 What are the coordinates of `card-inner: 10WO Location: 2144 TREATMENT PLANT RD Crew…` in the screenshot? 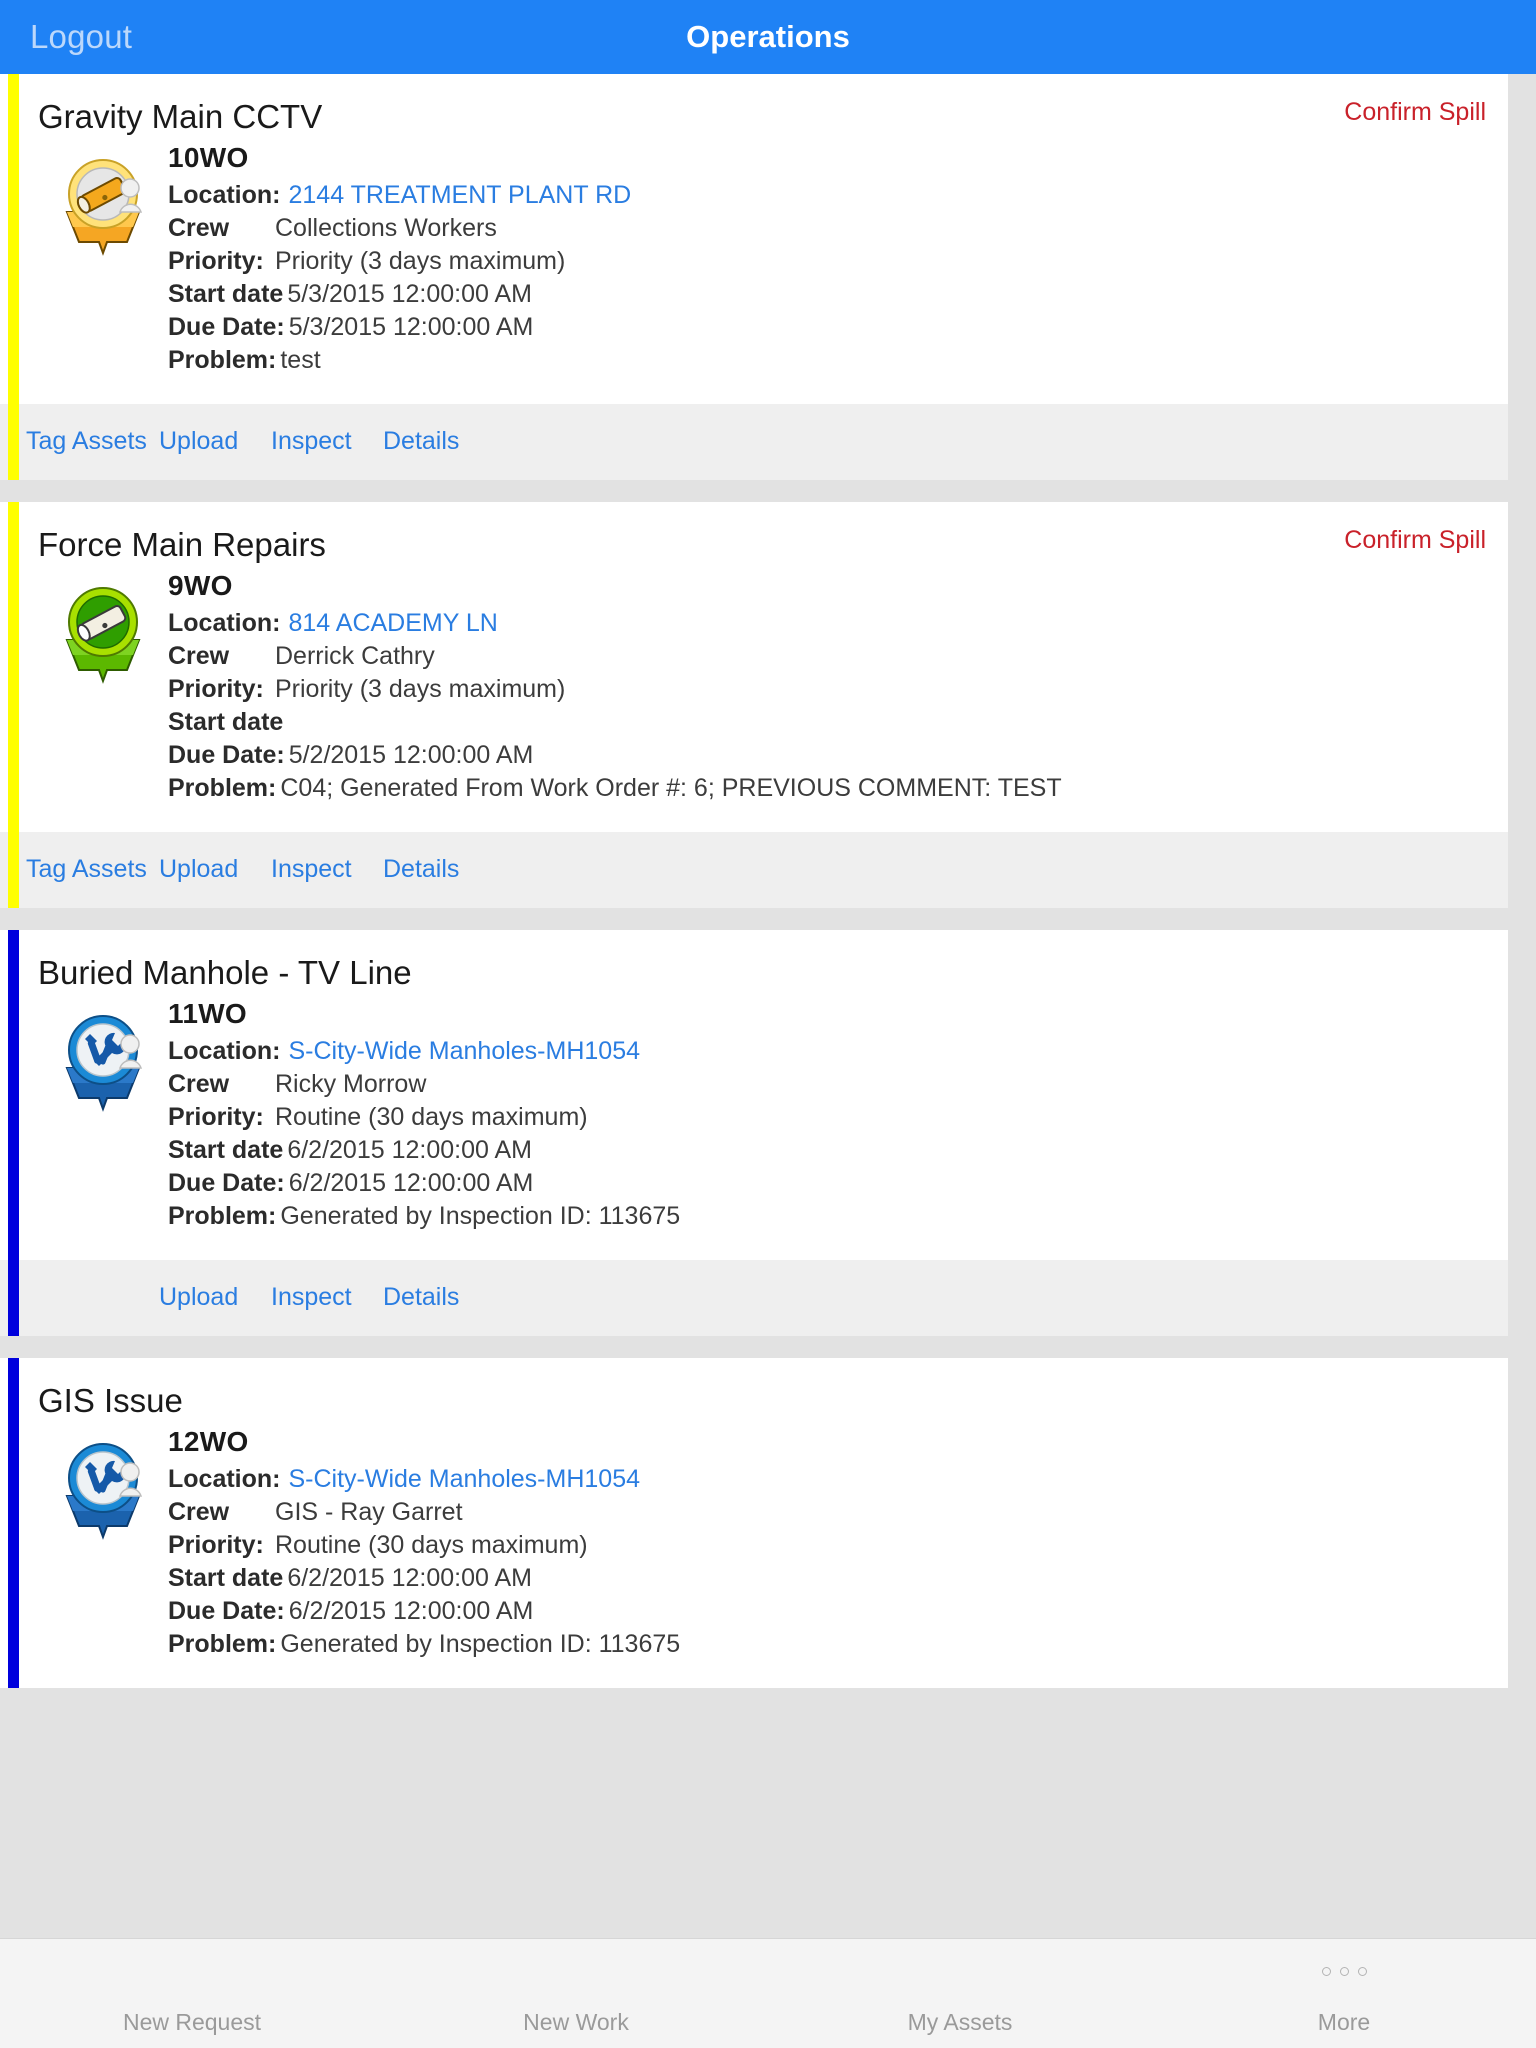 It's located at (754, 259).